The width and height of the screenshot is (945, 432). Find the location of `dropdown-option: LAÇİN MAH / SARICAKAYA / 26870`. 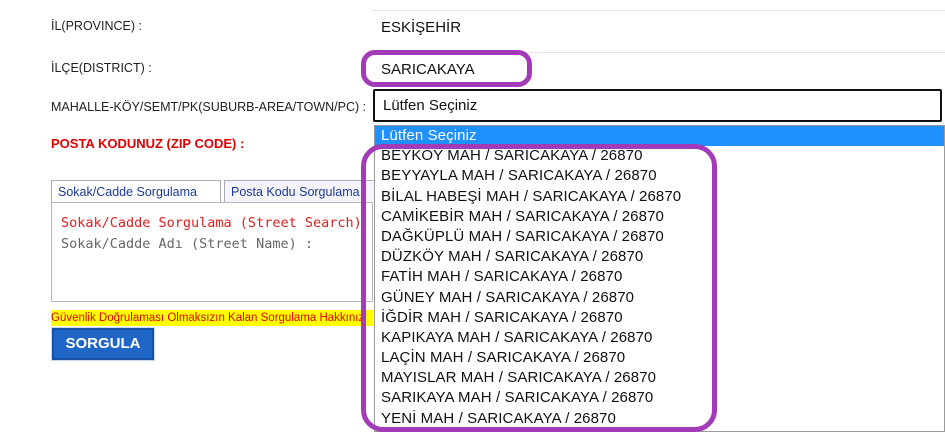

dropdown-option: LAÇİN MAH / SARICAKAYA / 26870 is located at coordinates (659, 358).